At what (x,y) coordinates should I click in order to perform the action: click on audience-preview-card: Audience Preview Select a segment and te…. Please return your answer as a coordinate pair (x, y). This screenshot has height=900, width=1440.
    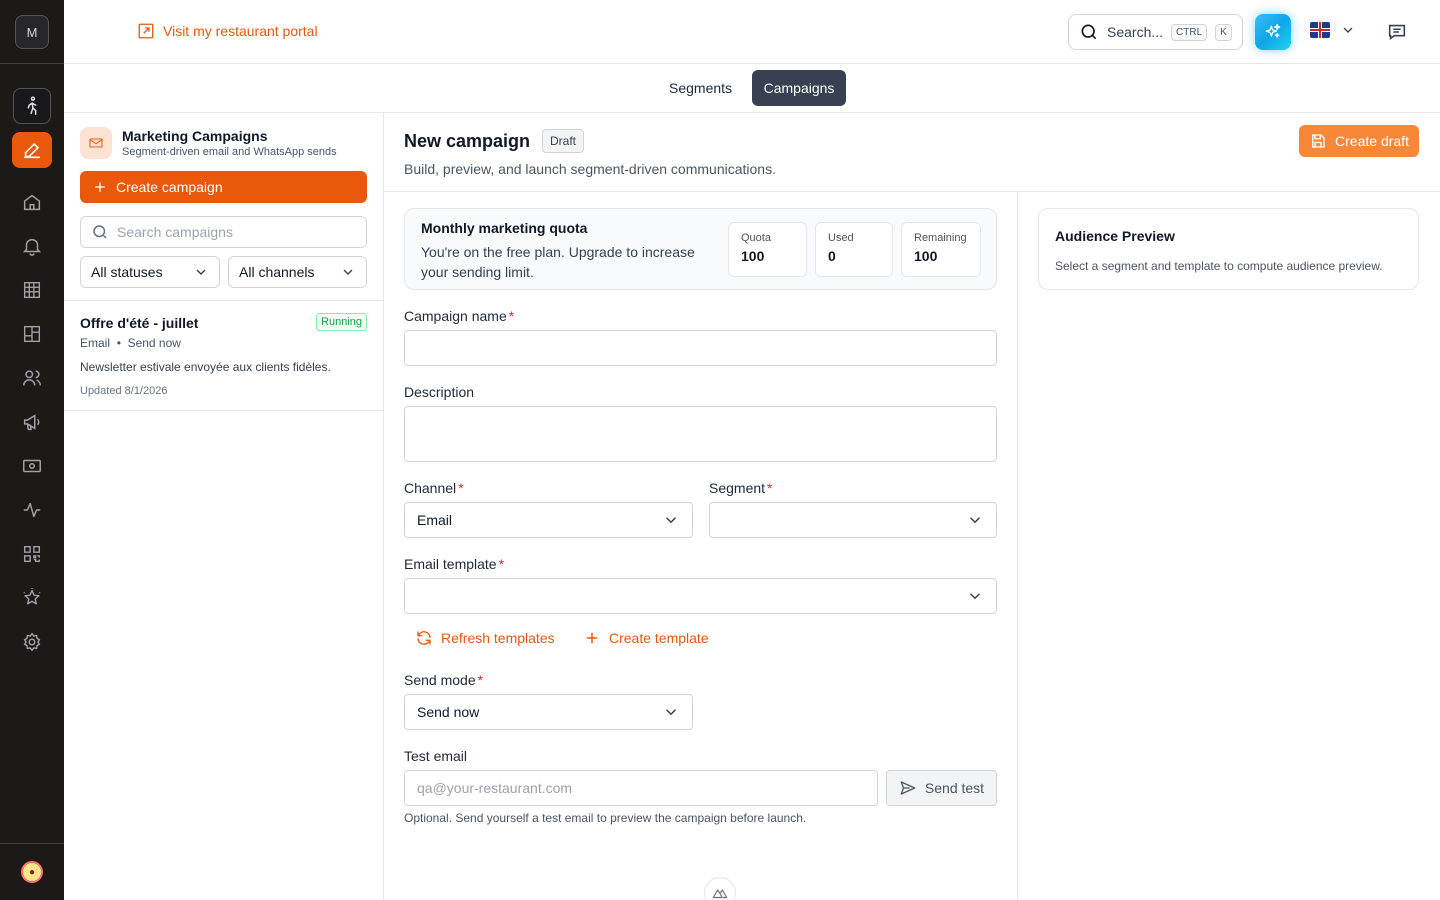
    Looking at the image, I should click on (1228, 249).